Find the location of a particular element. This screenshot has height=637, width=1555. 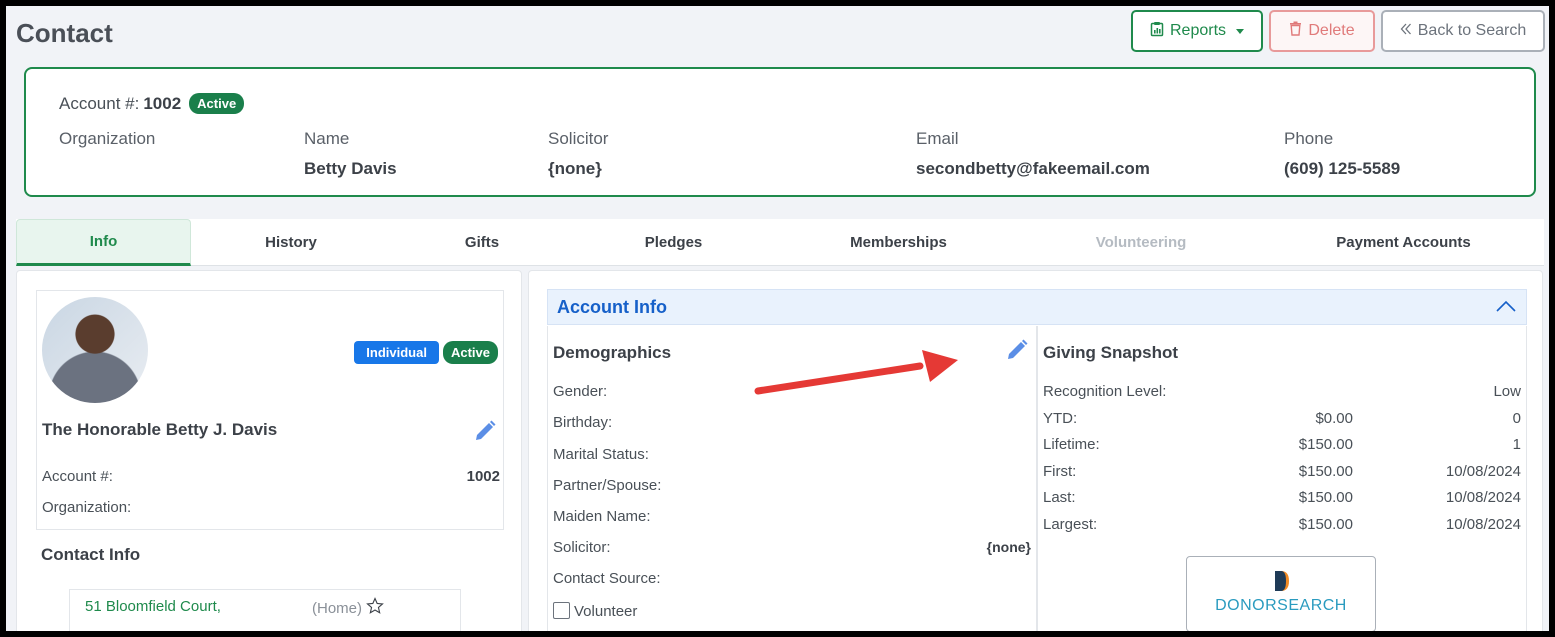

giving-row: First: $150.00 10/08/2024 is located at coordinates (1282, 471).